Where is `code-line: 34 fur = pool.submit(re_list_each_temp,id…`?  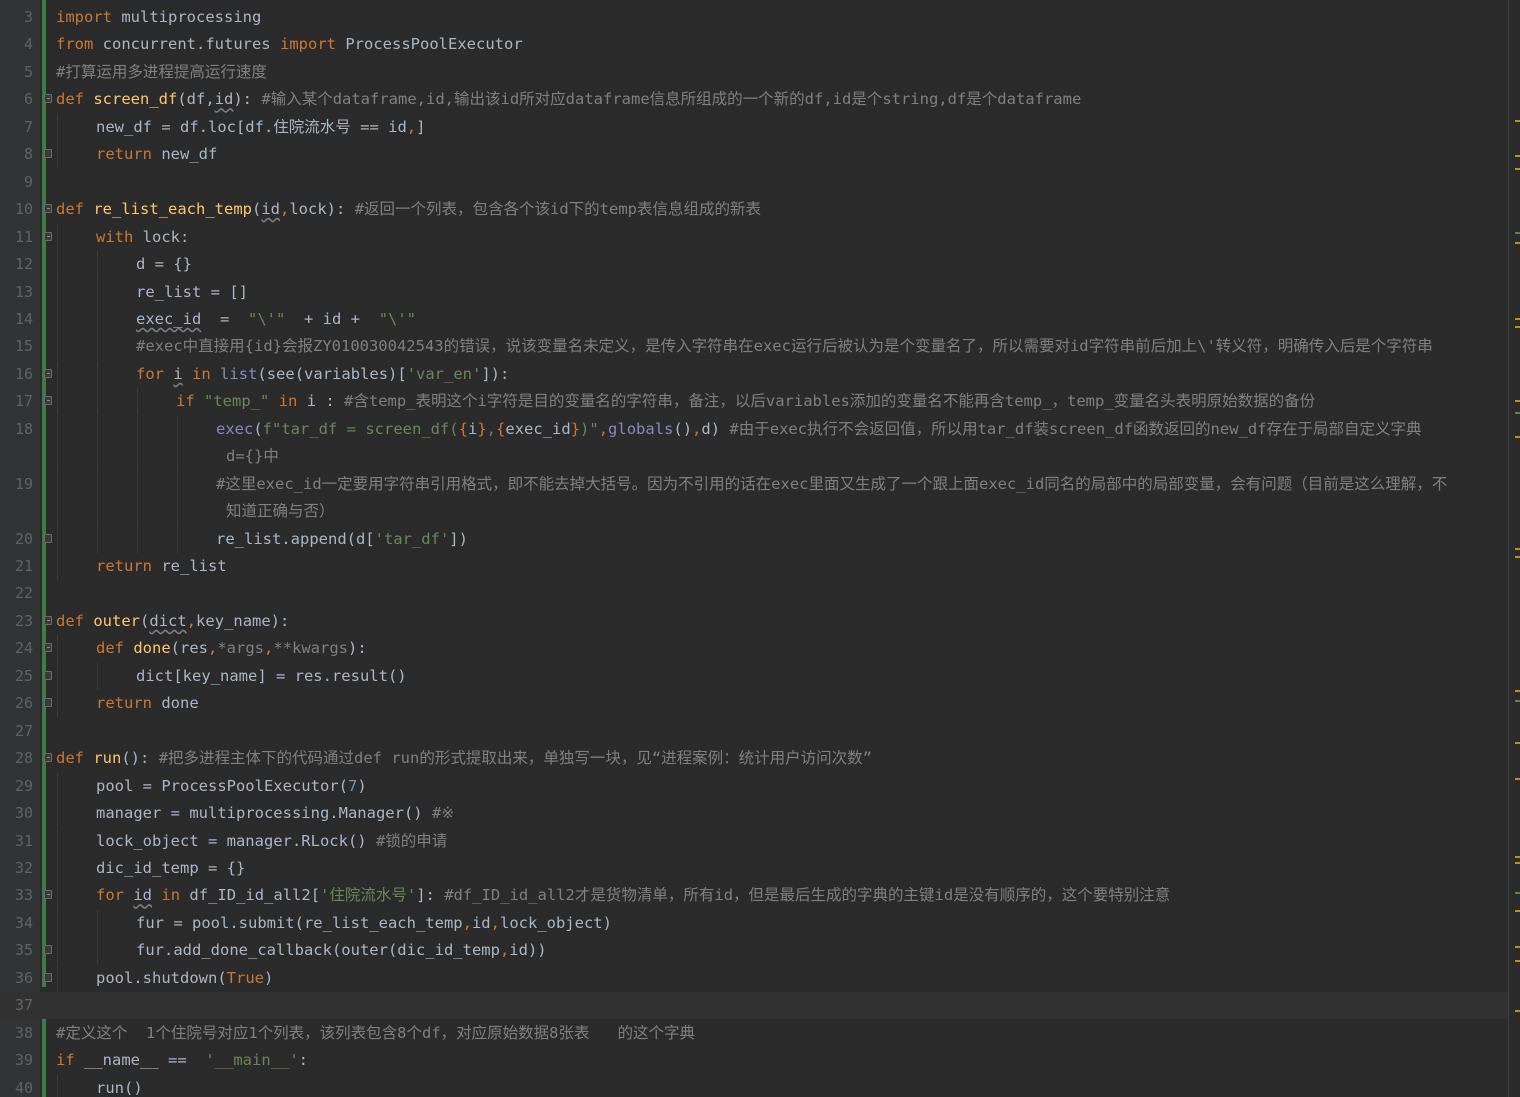 code-line: 34 fur = pool.submit(re_list_each_temp,id… is located at coordinates (754, 923).